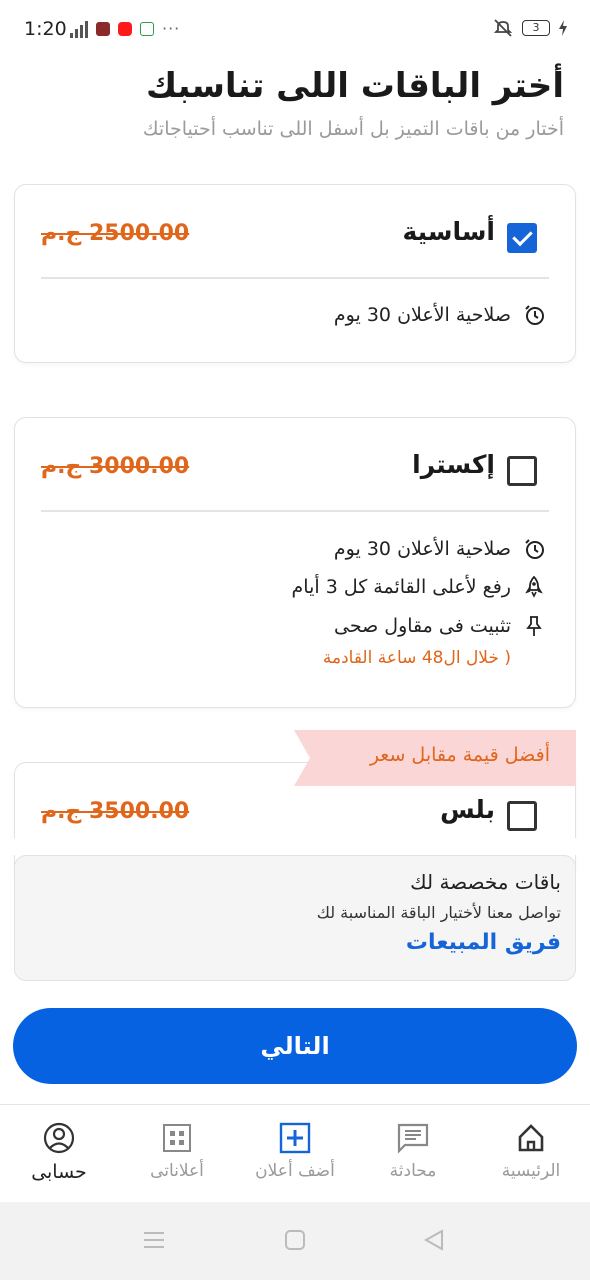 This screenshot has height=1280, width=590. I want to click on package-checkbox-basic, so click(522, 238).